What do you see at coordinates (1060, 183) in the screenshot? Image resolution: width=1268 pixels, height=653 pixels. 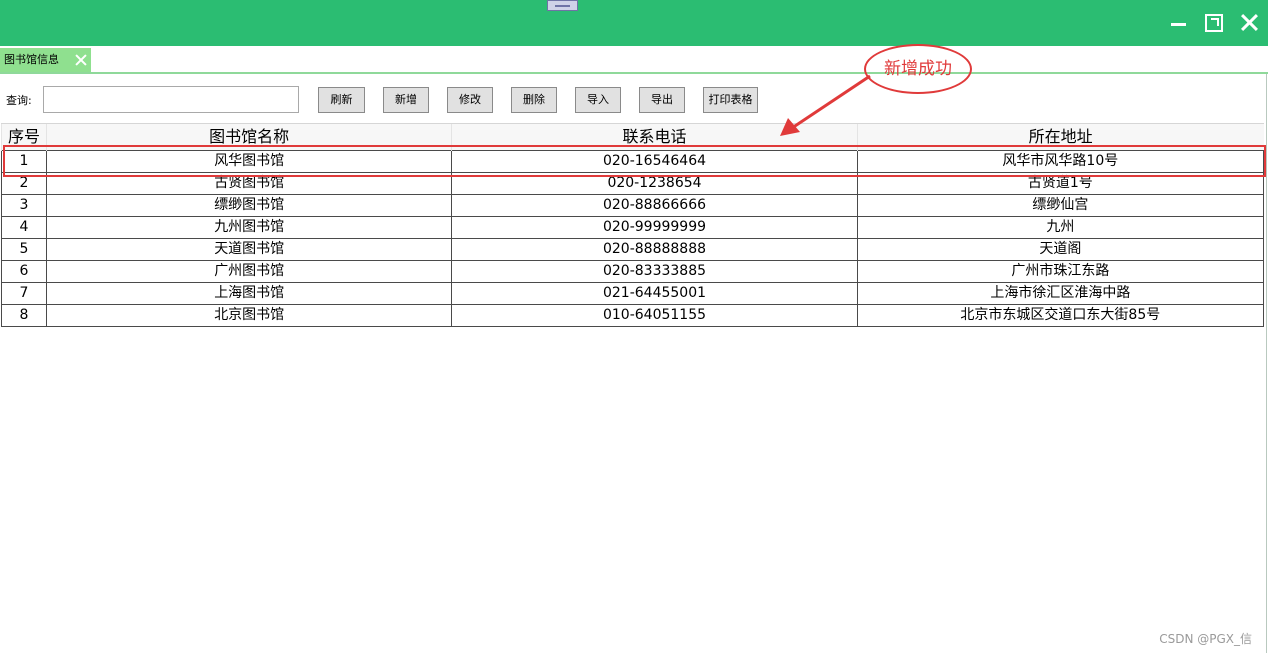 I see `cell-address: 古贤道1号` at bounding box center [1060, 183].